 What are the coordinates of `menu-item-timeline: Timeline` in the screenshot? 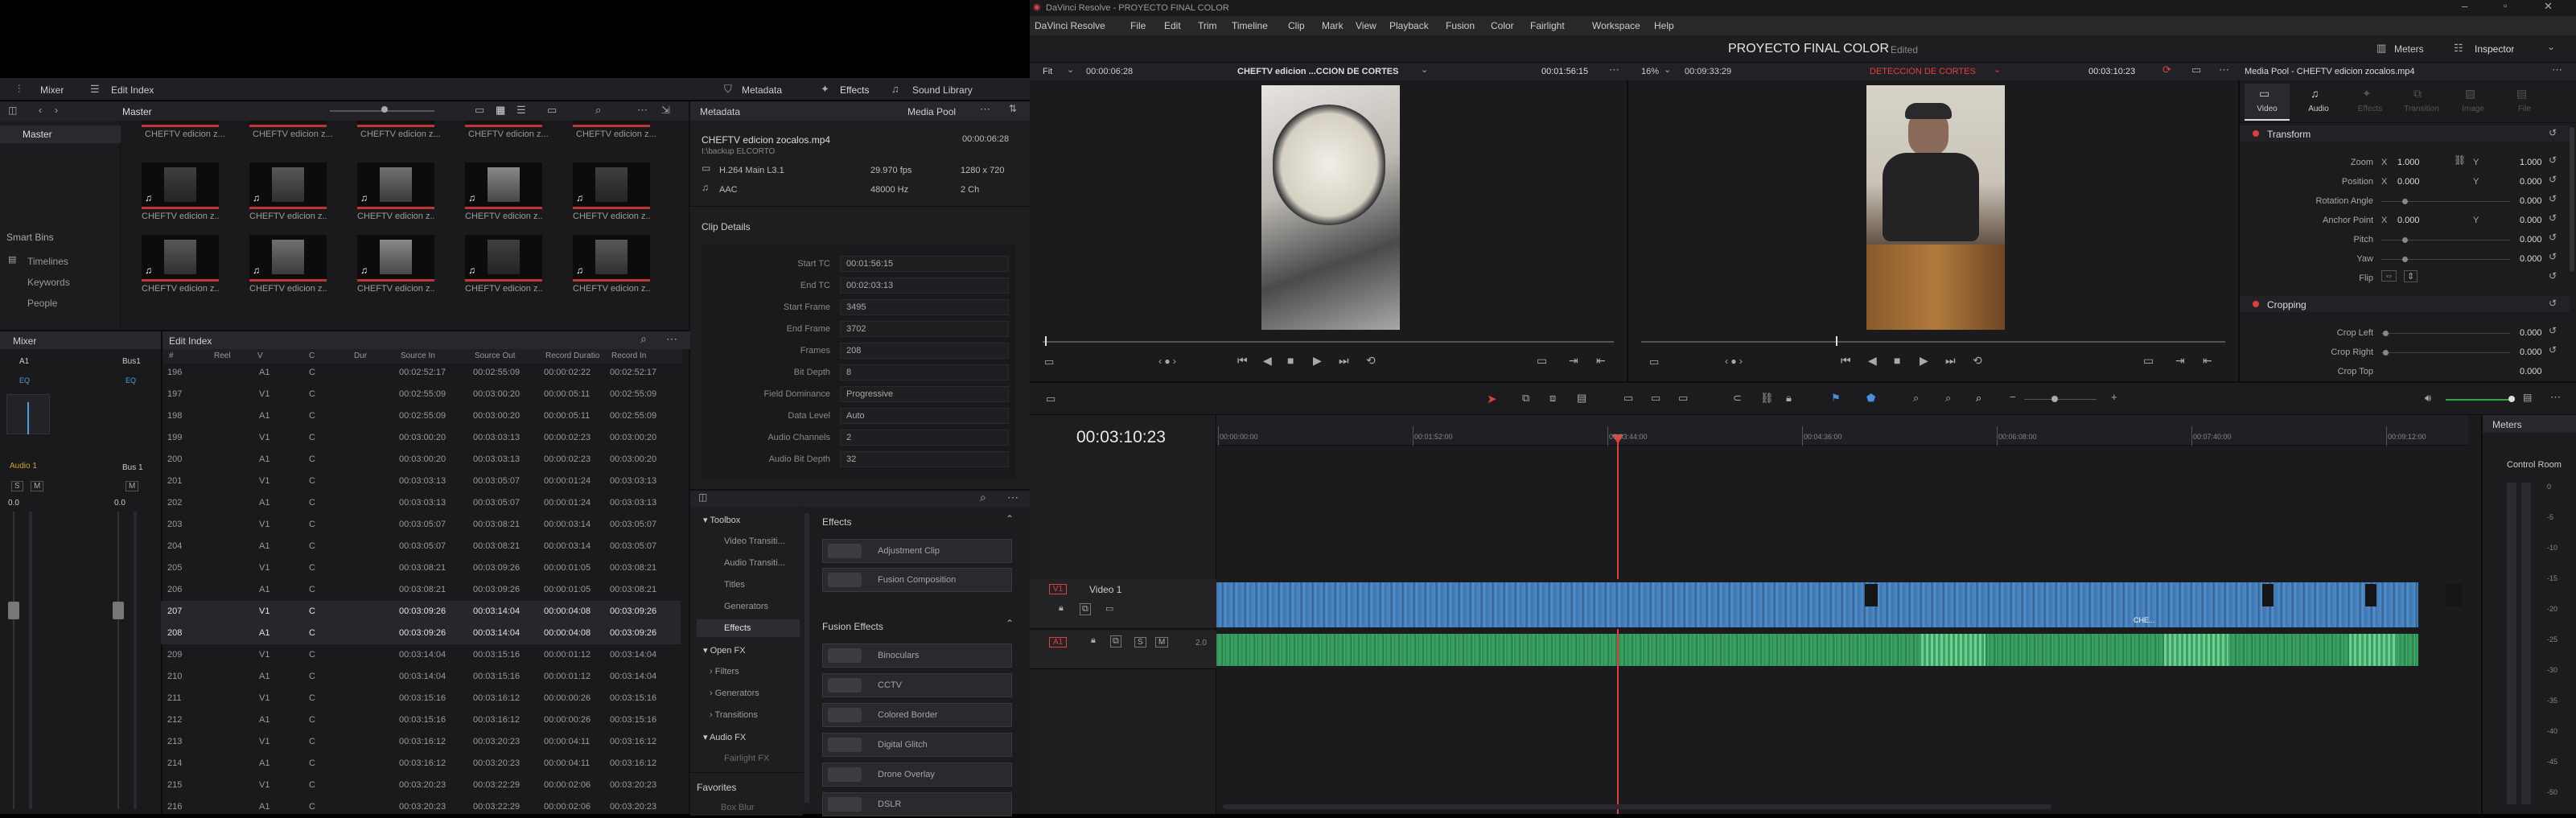 It's located at (1250, 26).